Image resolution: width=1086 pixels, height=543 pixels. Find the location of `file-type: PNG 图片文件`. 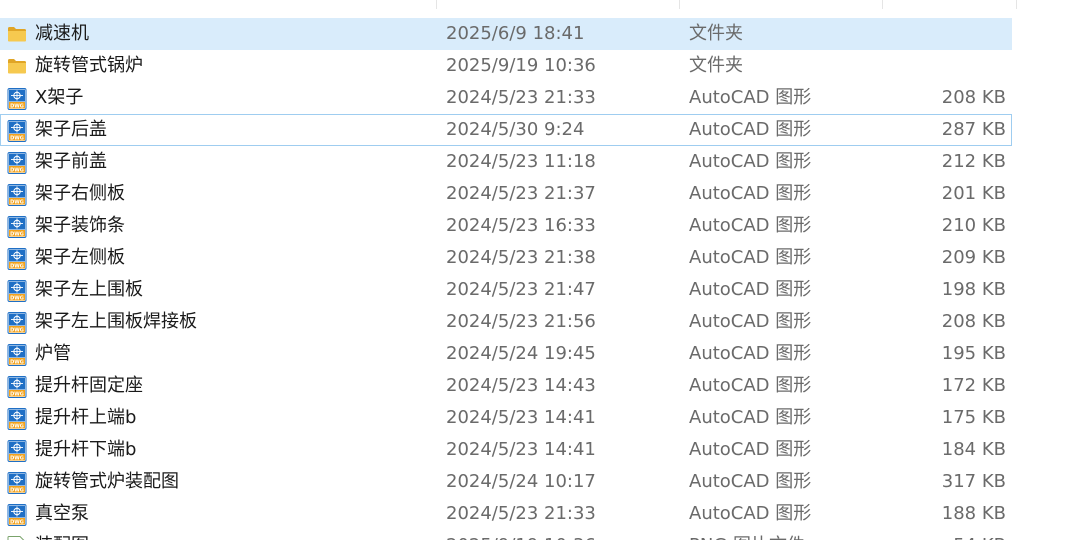

file-type: PNG 图片文件 is located at coordinates (747, 535).